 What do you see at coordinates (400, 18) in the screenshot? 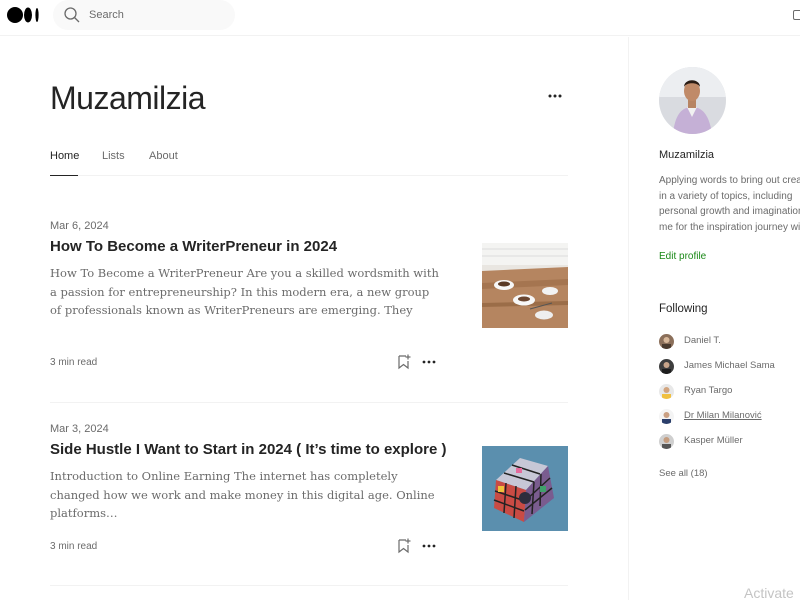
I see `top-bar: Search` at bounding box center [400, 18].